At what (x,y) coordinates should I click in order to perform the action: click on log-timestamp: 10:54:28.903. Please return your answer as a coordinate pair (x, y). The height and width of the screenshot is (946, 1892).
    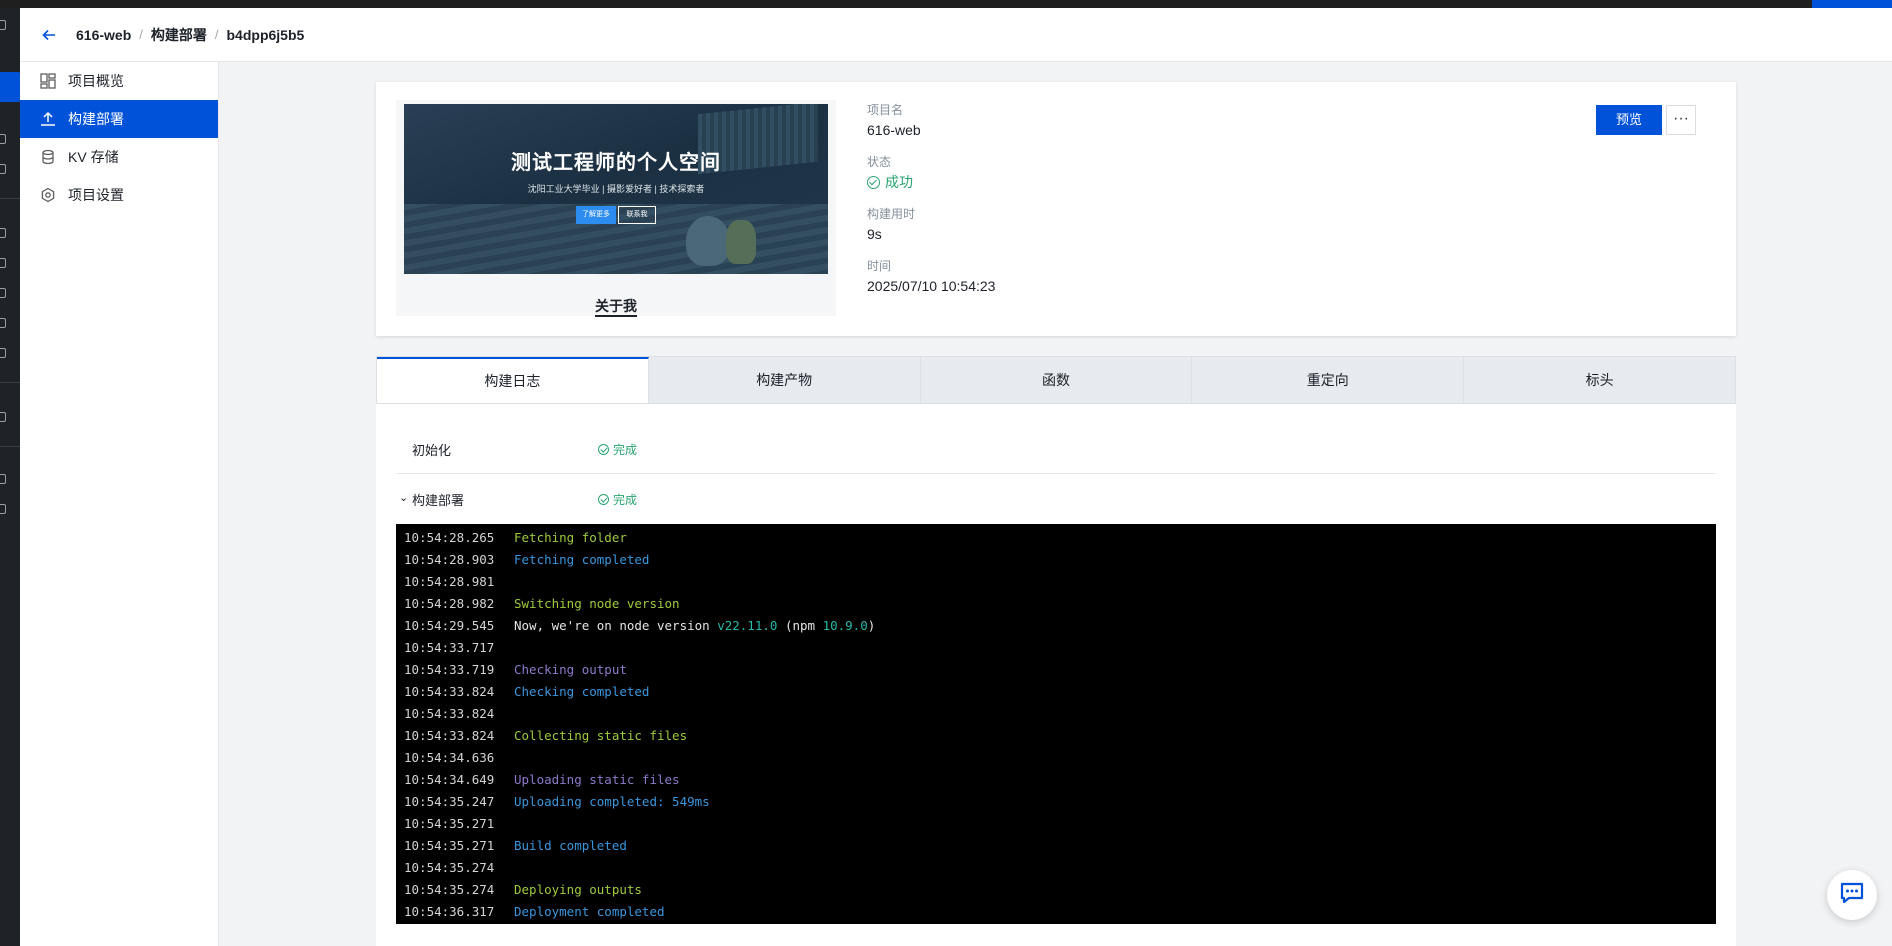
    Looking at the image, I should click on (449, 559).